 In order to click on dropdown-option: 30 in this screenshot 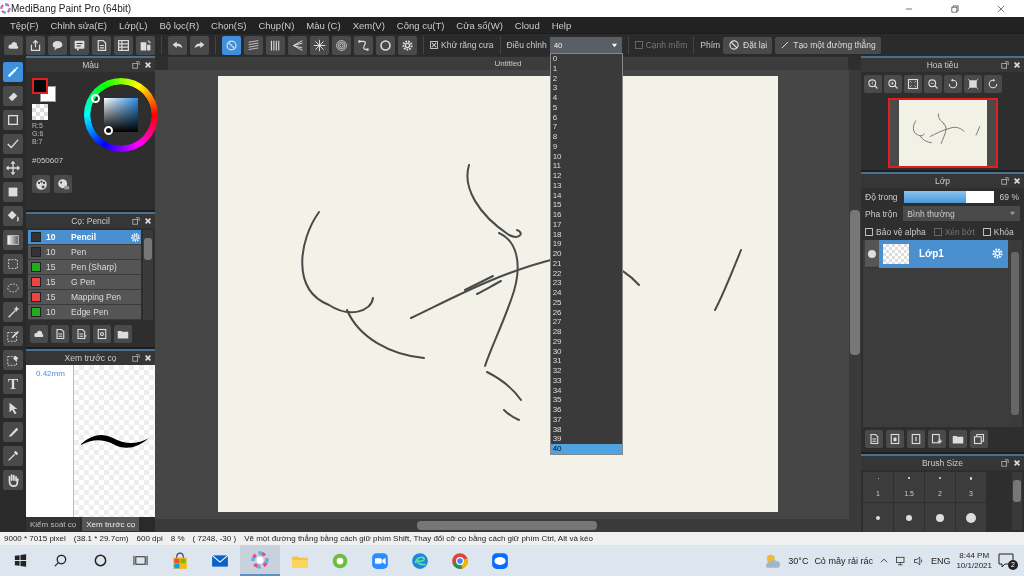, I will do `click(586, 351)`.